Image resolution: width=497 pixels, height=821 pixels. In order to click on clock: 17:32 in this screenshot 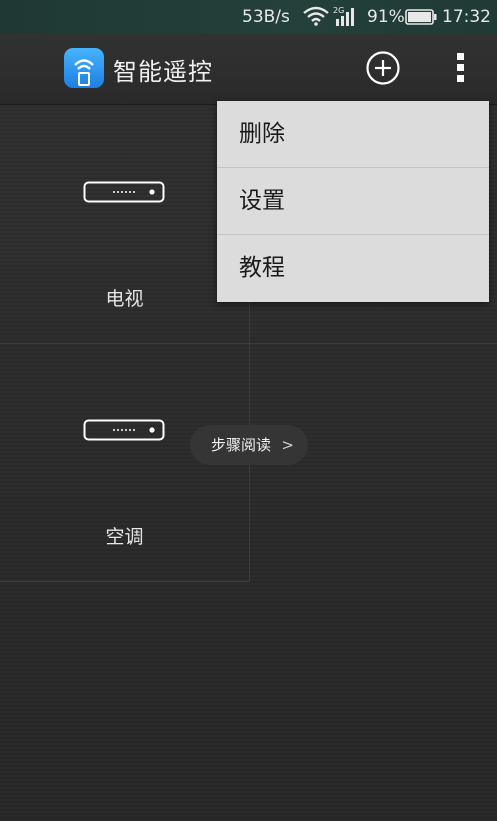, I will do `click(466, 17)`.